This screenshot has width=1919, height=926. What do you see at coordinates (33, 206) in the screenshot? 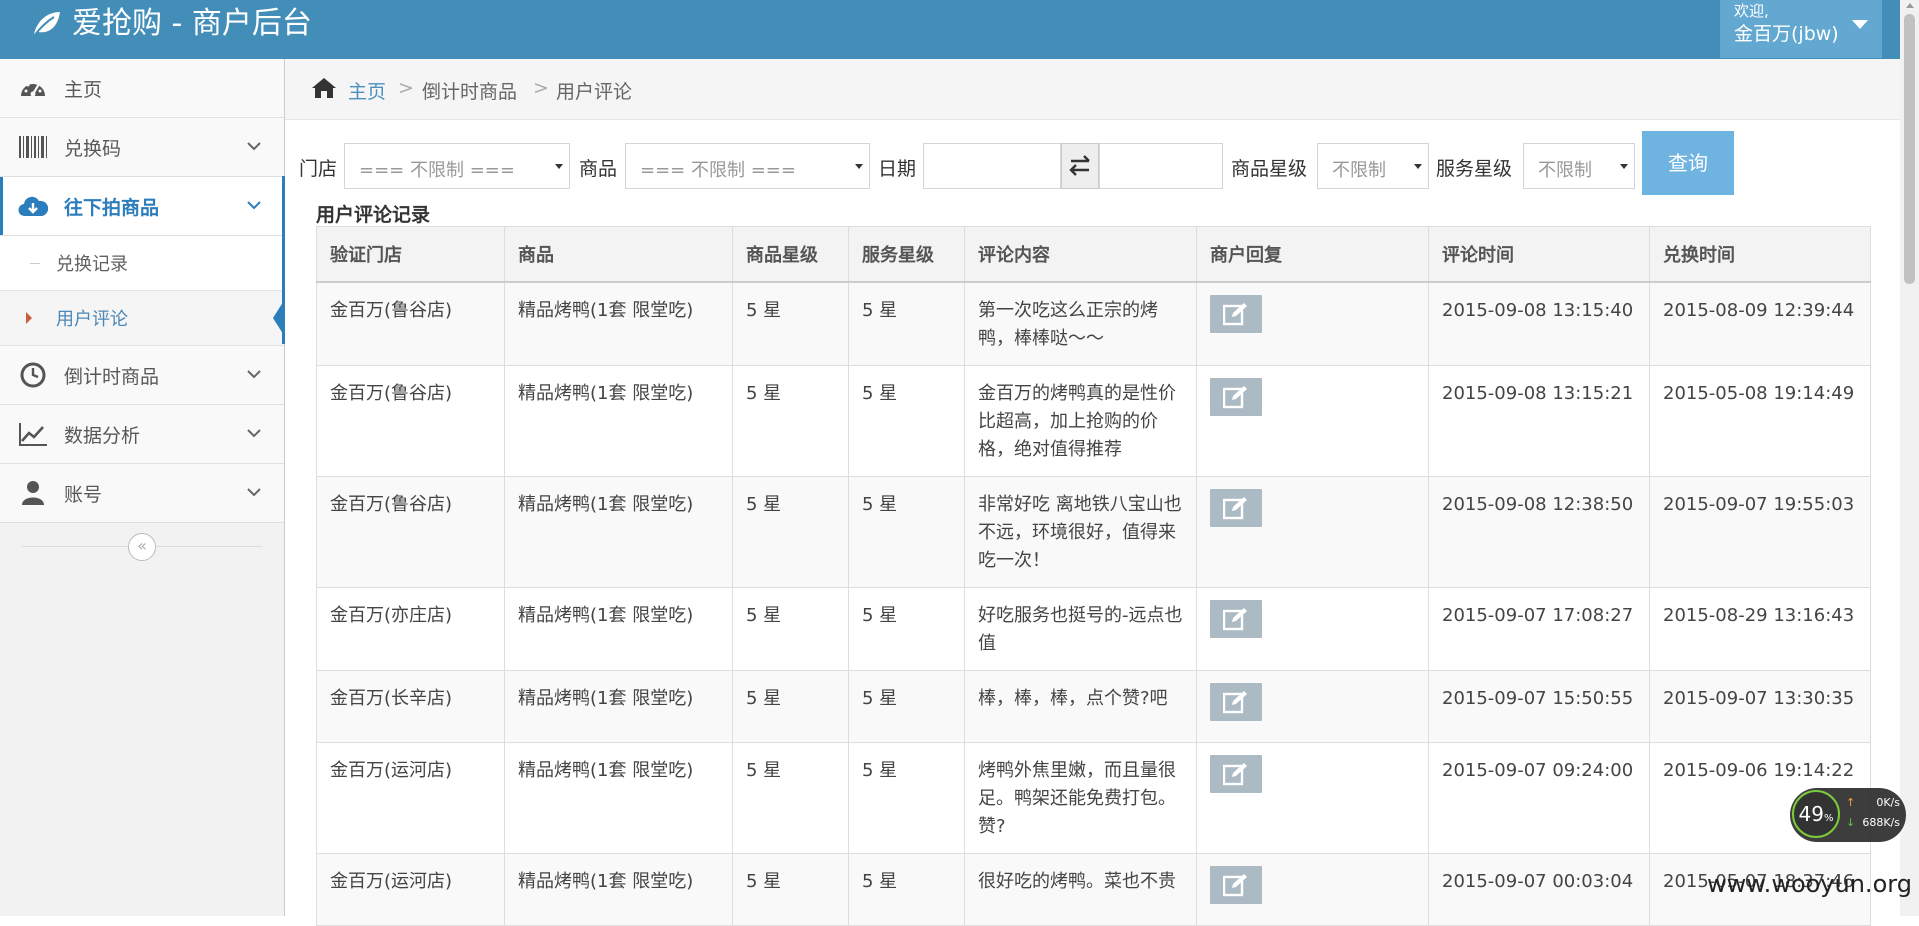
I see `cloud-download-icon` at bounding box center [33, 206].